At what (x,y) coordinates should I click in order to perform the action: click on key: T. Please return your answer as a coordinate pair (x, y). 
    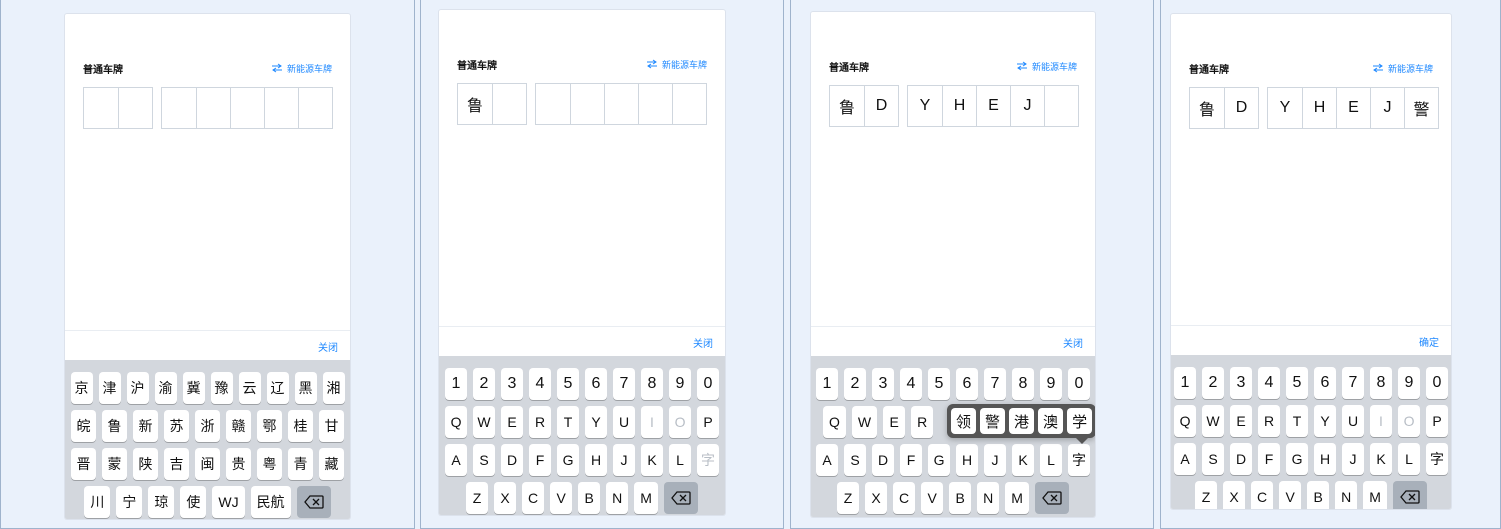
    Looking at the image, I should click on (568, 422).